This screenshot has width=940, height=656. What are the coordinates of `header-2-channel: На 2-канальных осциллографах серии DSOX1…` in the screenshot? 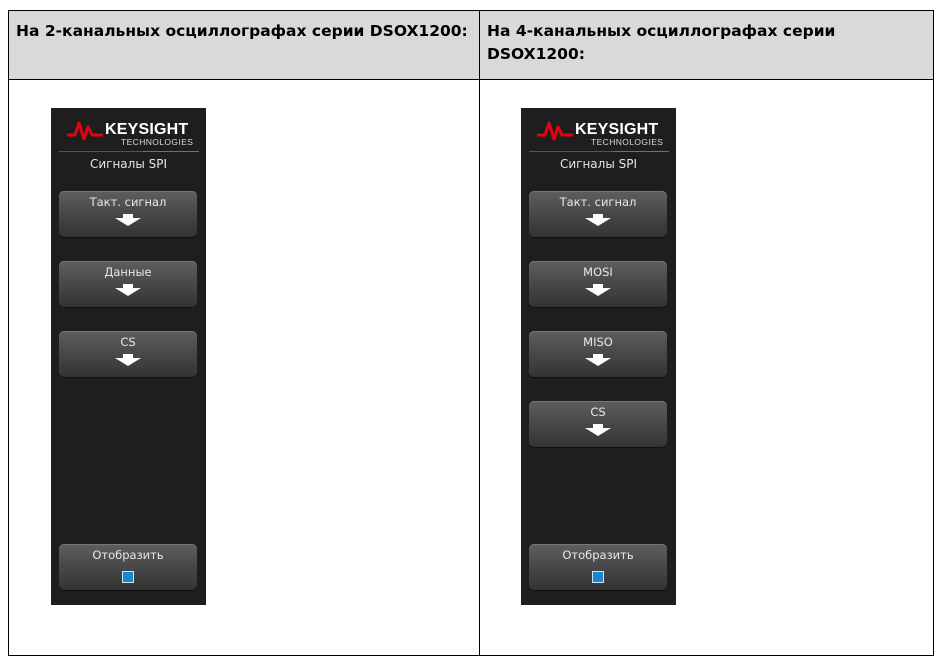 It's located at (244, 45).